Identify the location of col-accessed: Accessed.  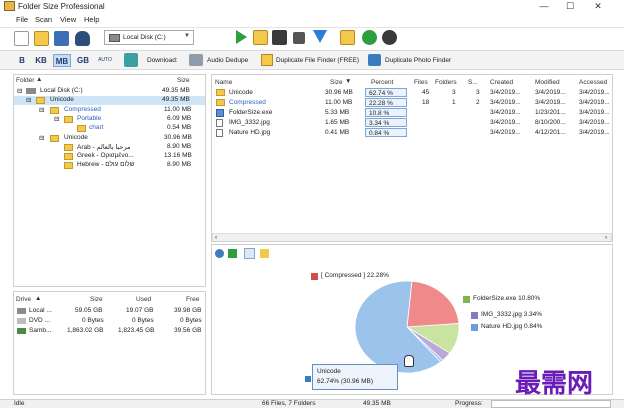
(593, 82).